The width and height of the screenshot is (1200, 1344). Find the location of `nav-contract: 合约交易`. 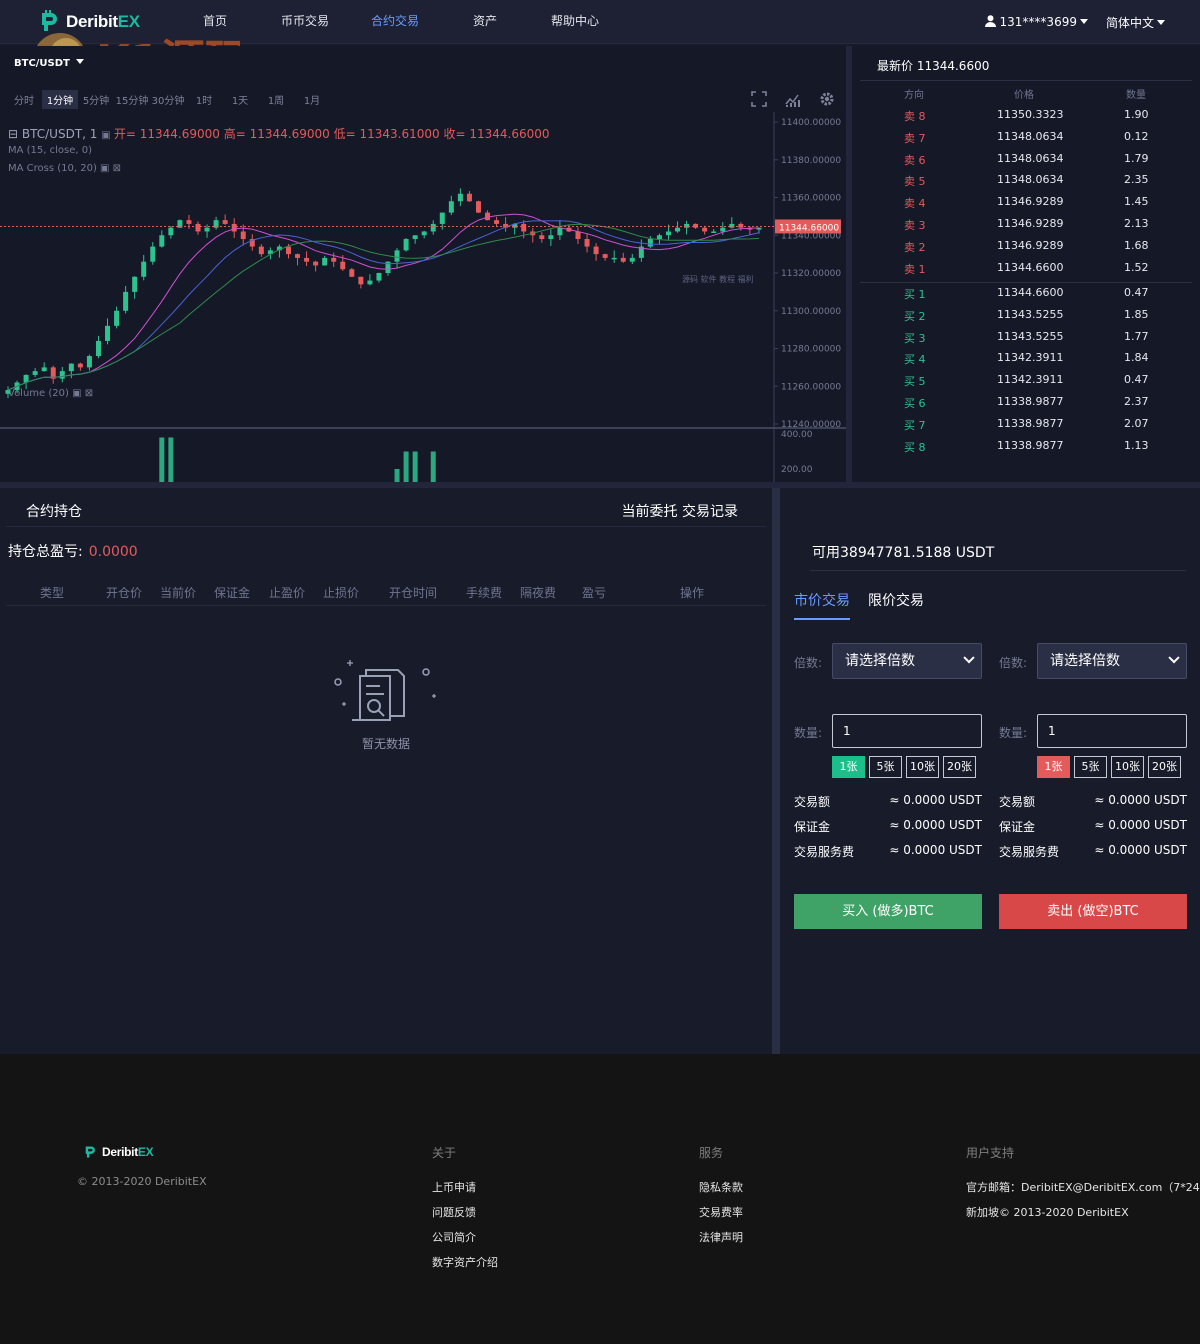

nav-contract: 合约交易 is located at coordinates (395, 22).